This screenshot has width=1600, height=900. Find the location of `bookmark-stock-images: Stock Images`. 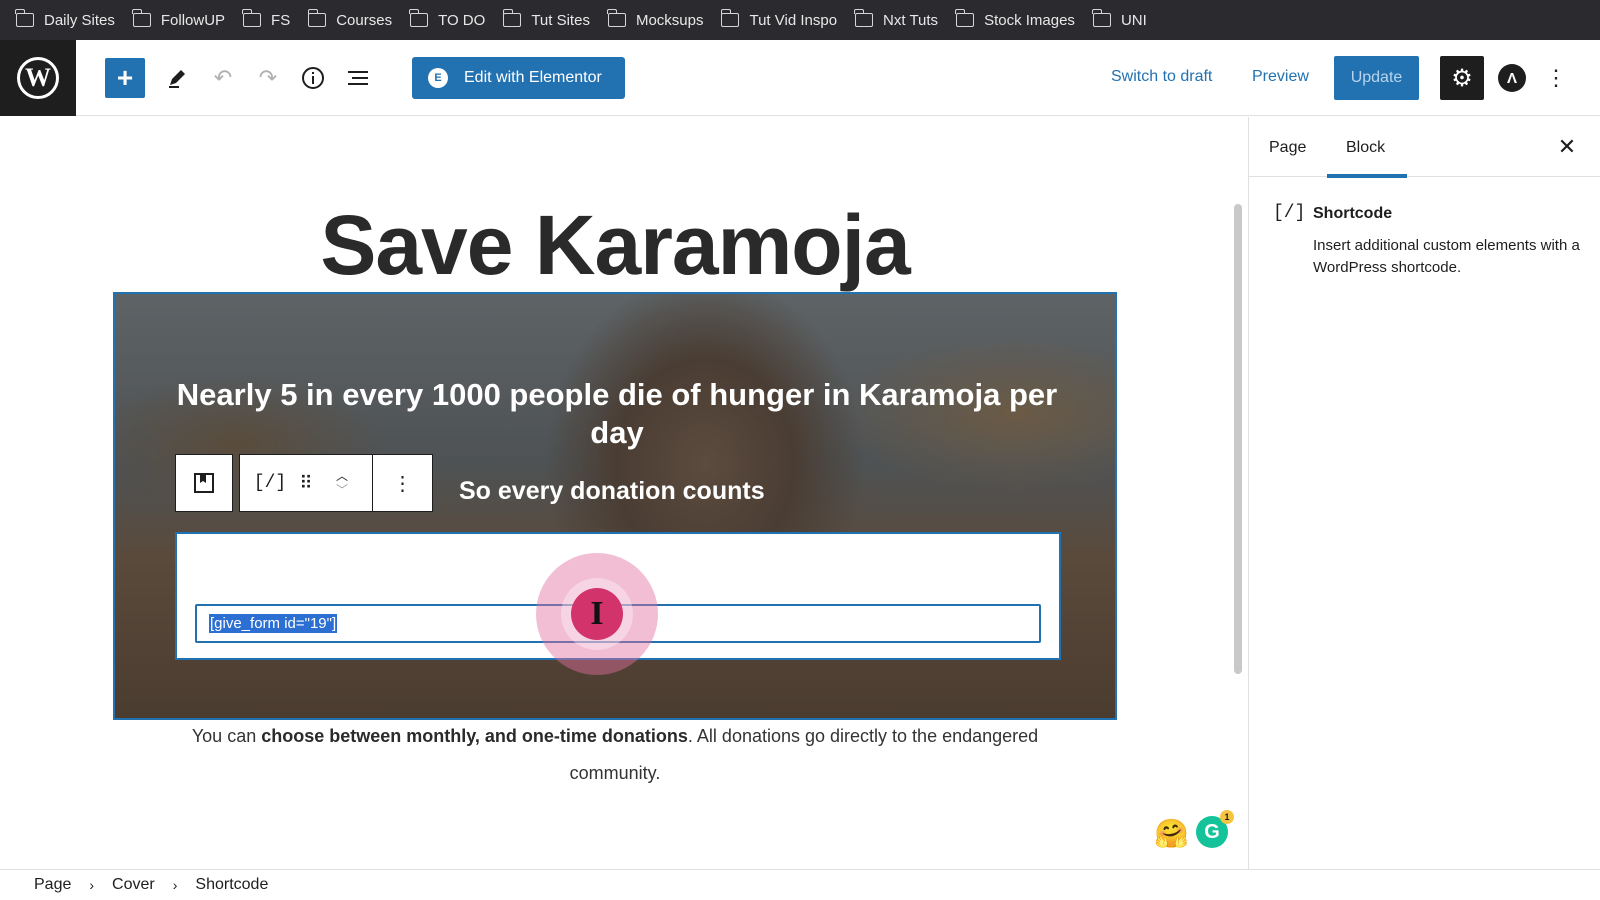

bookmark-stock-images: Stock Images is located at coordinates (1015, 19).